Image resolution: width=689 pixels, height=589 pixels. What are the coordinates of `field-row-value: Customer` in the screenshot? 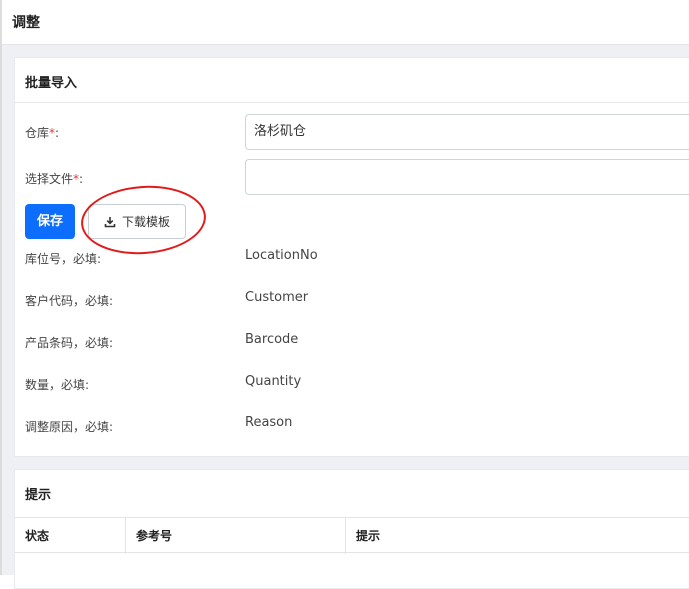 It's located at (277, 297).